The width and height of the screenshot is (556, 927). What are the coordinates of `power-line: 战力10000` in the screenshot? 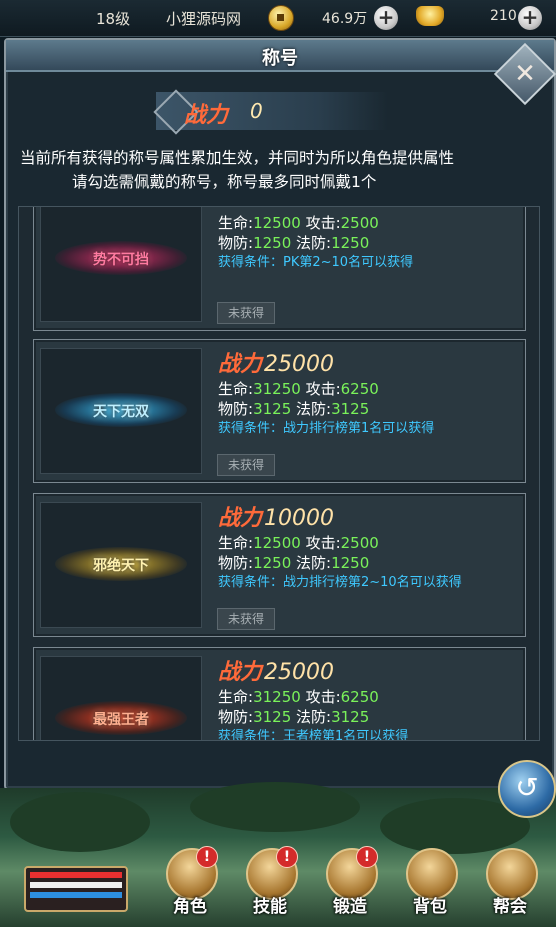 It's located at (276, 518).